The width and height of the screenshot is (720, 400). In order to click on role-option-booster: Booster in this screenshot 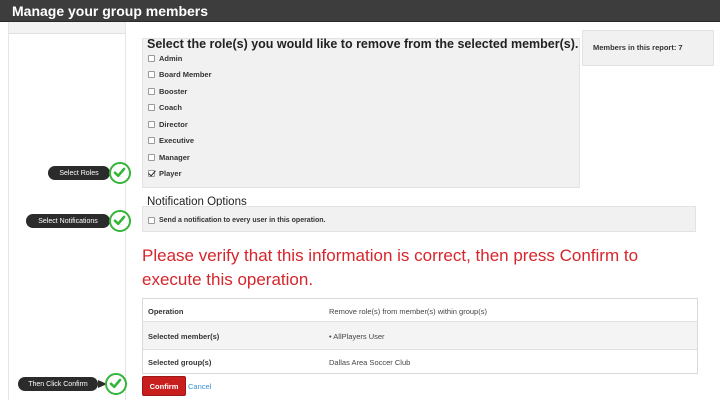, I will do `click(167, 91)`.